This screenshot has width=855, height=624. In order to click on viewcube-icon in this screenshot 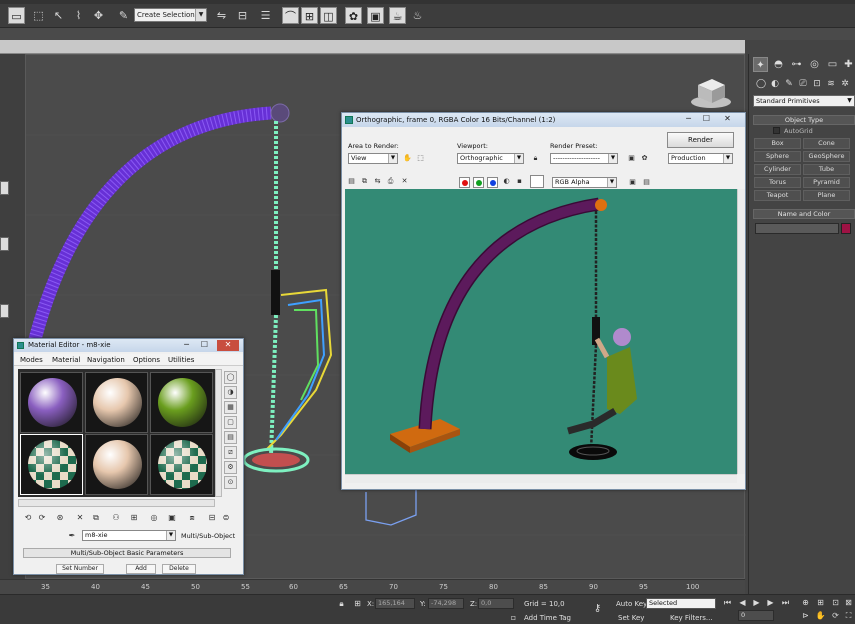, I will do `click(711, 93)`.